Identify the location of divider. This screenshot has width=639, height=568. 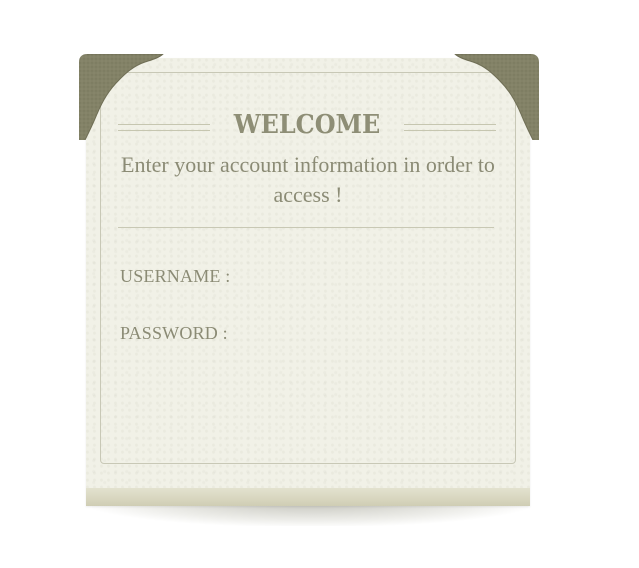
(306, 227).